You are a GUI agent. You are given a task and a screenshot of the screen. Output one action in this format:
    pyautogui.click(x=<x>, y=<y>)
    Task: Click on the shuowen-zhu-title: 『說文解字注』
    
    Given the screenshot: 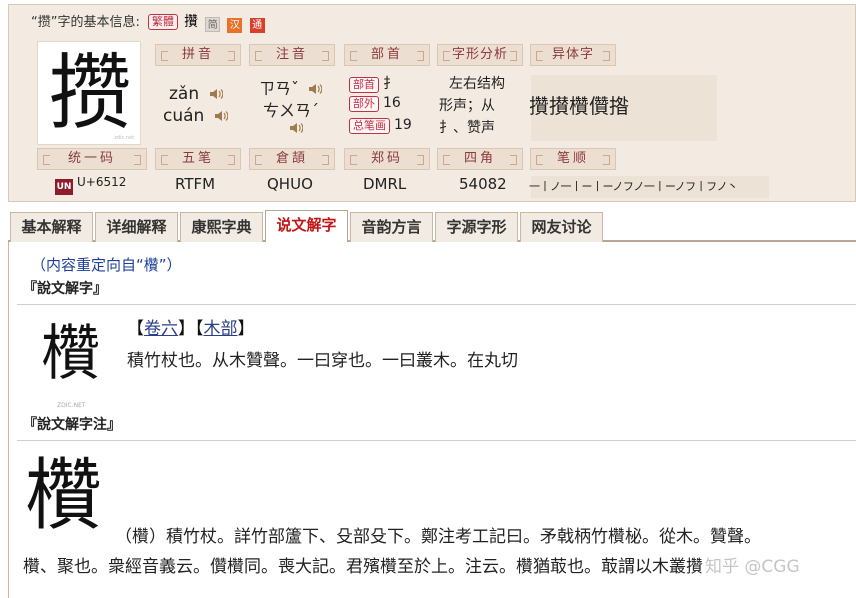 What is the action you would take?
    pyautogui.click(x=72, y=425)
    